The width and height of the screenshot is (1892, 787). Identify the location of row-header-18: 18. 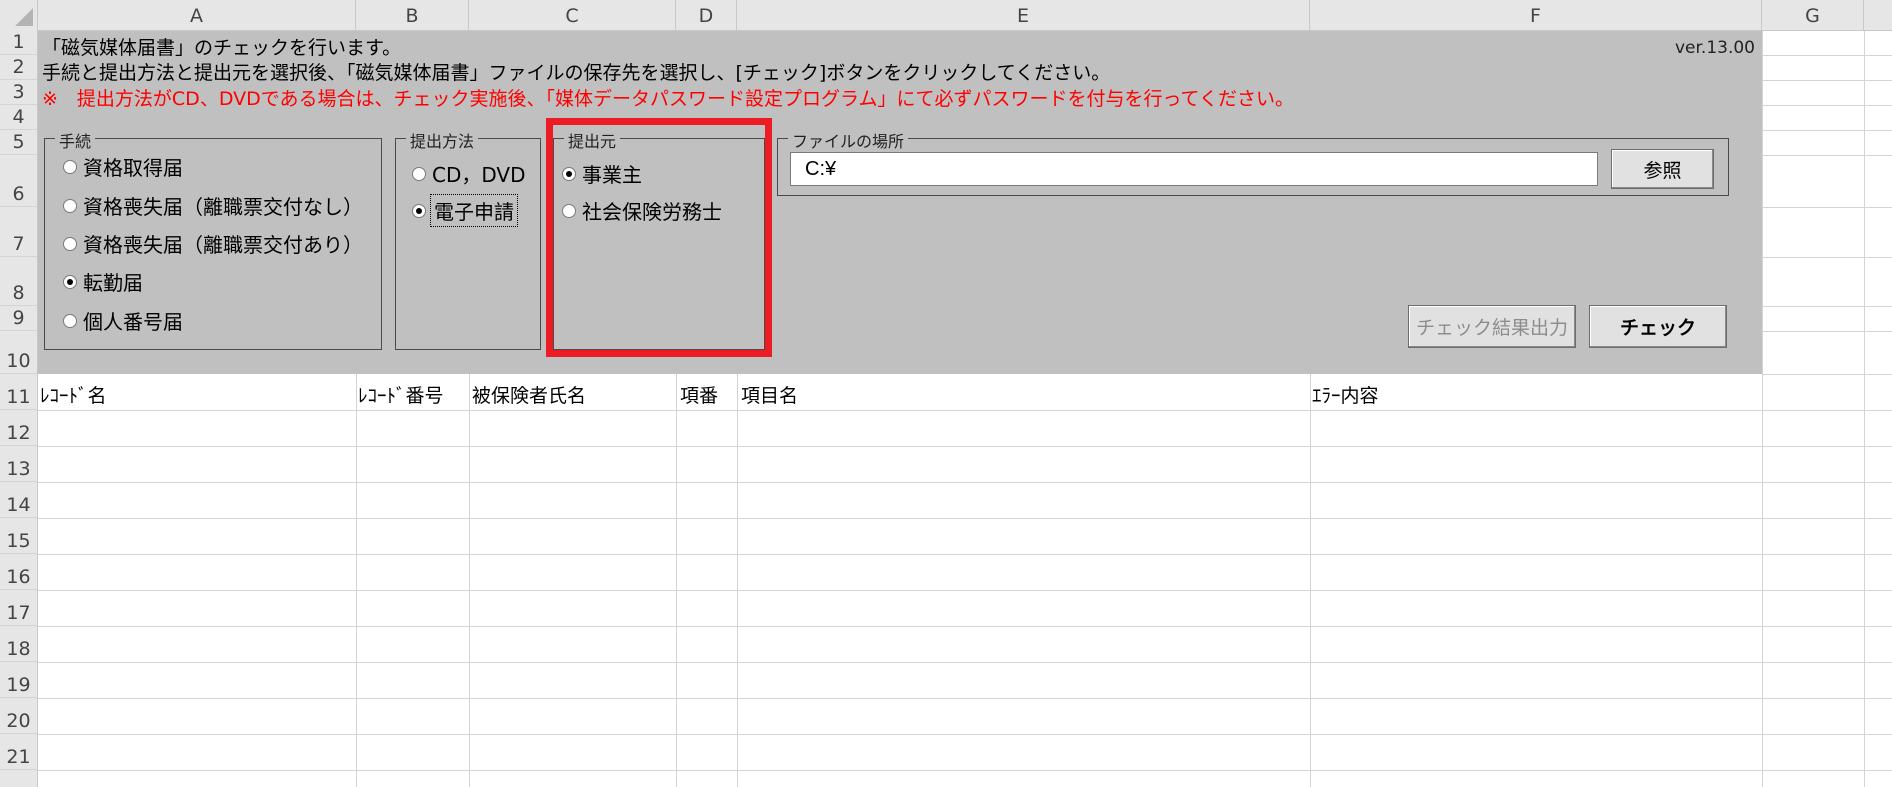
(18, 644).